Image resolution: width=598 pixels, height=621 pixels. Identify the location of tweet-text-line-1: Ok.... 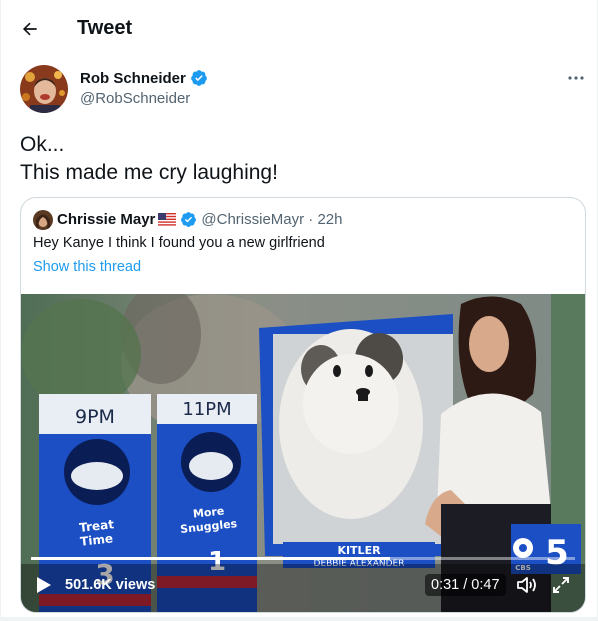
(42, 144).